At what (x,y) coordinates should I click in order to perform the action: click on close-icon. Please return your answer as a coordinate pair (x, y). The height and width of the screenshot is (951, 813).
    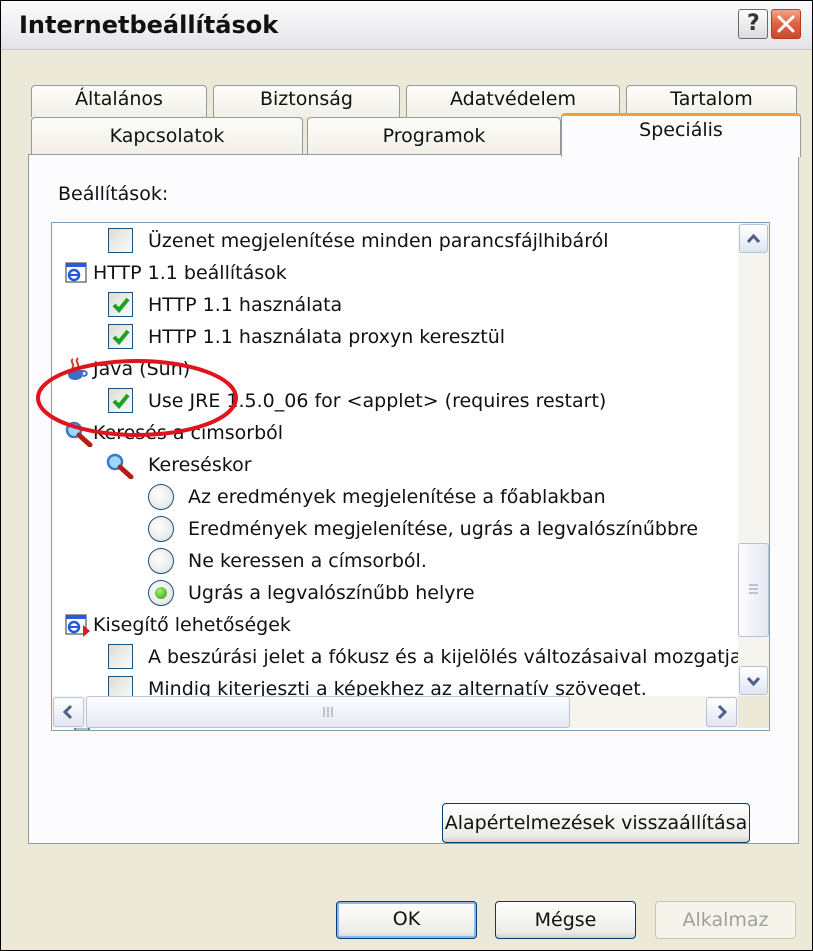
    Looking at the image, I should click on (786, 24).